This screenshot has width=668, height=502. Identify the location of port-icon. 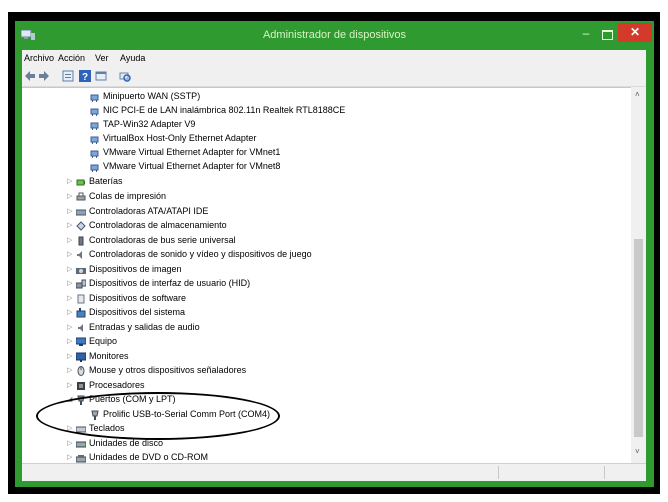
(81, 400).